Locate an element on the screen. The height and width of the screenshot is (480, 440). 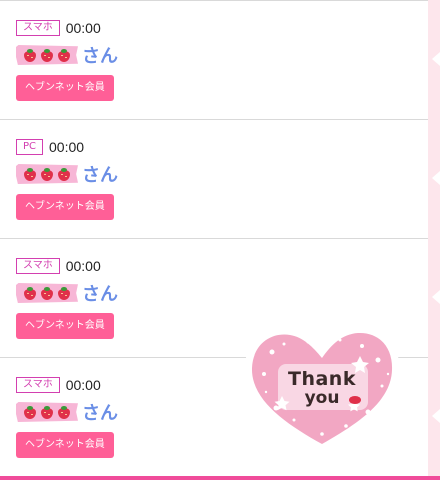
bottom-accent-bar is located at coordinates (220, 478).